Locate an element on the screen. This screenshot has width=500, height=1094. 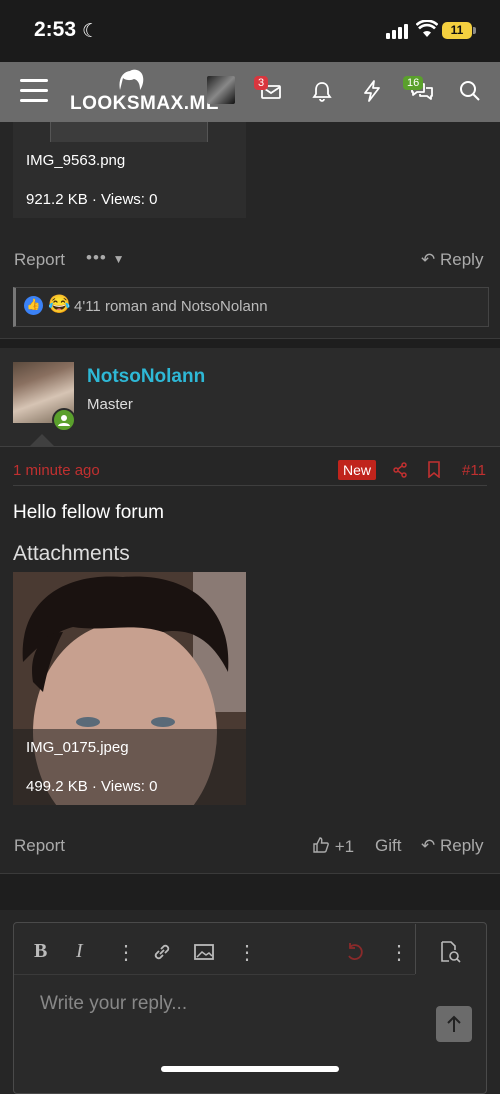
arrow-up-icon is located at coordinates (454, 1023).